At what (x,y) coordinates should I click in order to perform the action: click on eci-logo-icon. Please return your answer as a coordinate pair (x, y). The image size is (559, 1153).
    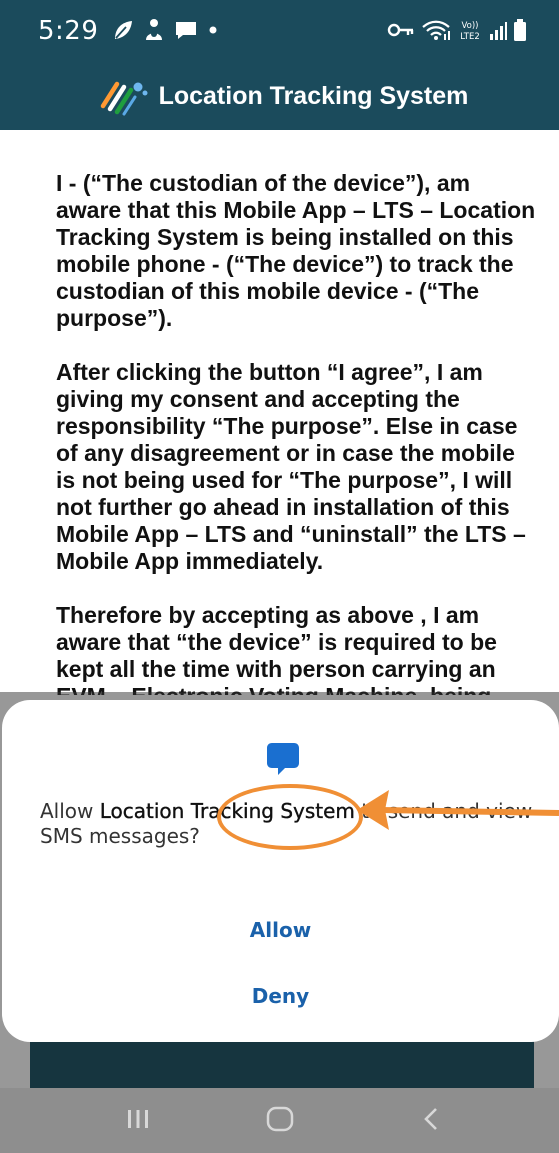
    Looking at the image, I should click on (124, 98).